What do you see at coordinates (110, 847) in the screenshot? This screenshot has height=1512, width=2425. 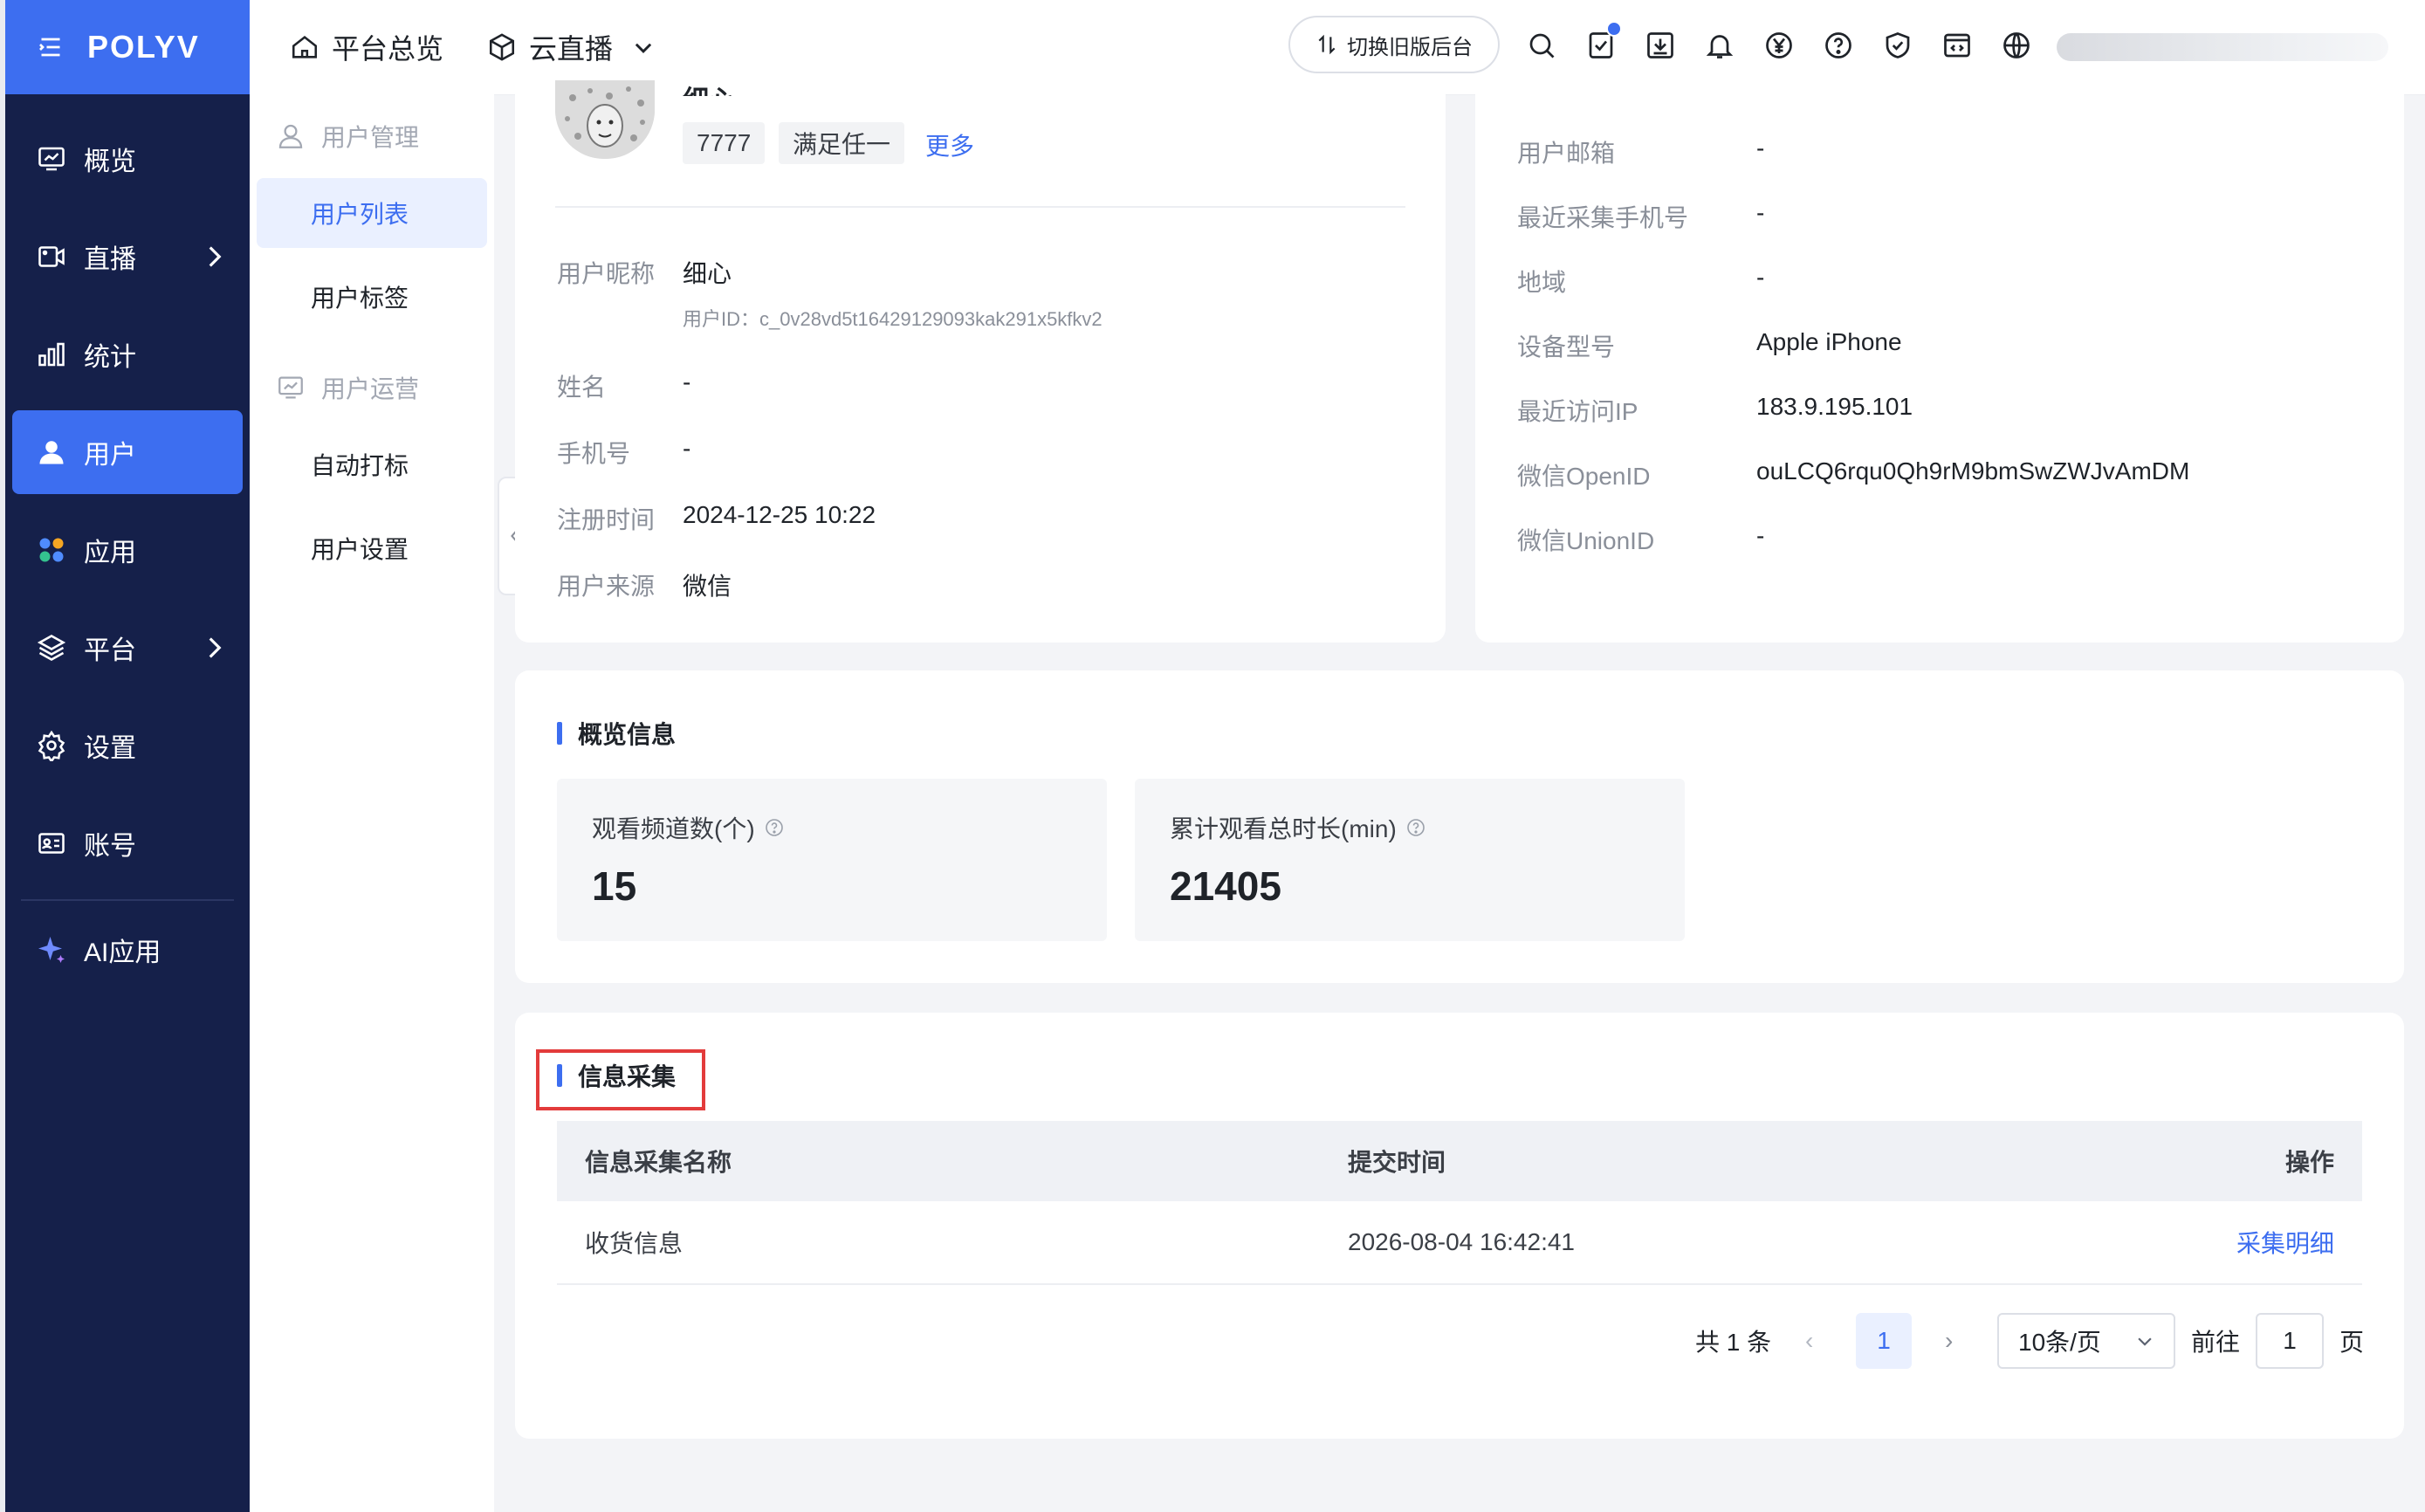 I see `nav-label: 账号` at bounding box center [110, 847].